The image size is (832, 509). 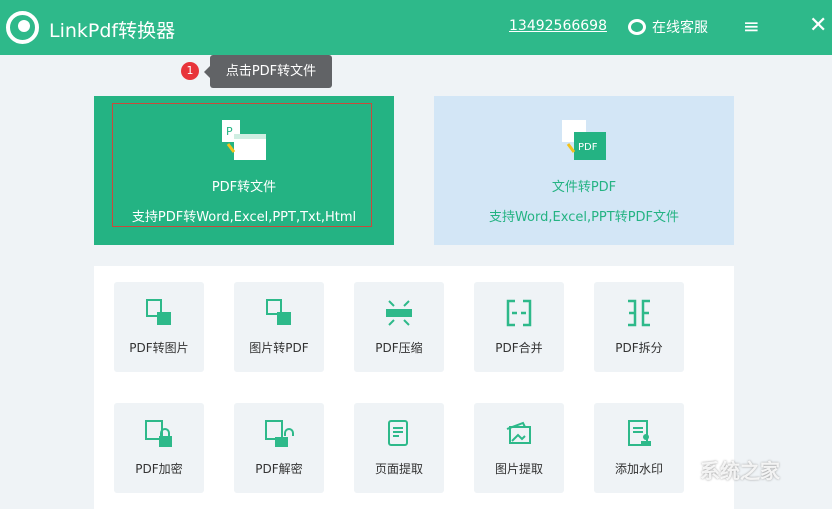 I want to click on lock-icon, so click(x=158, y=433).